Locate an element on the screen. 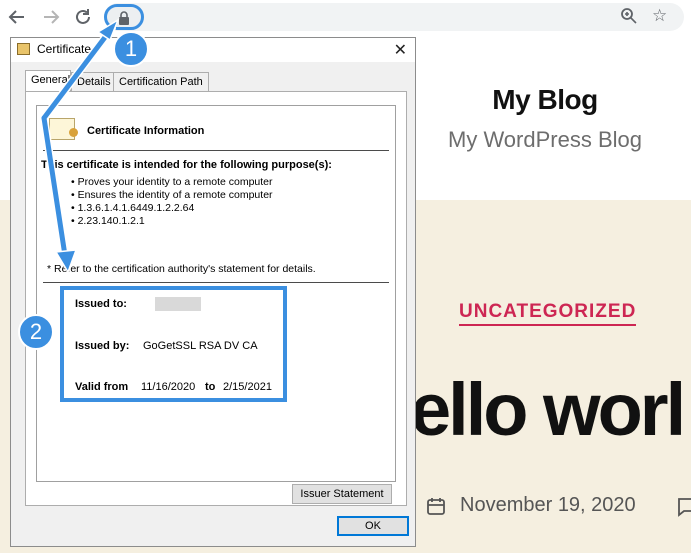  annotation-arrows is located at coordinates (80, 146).